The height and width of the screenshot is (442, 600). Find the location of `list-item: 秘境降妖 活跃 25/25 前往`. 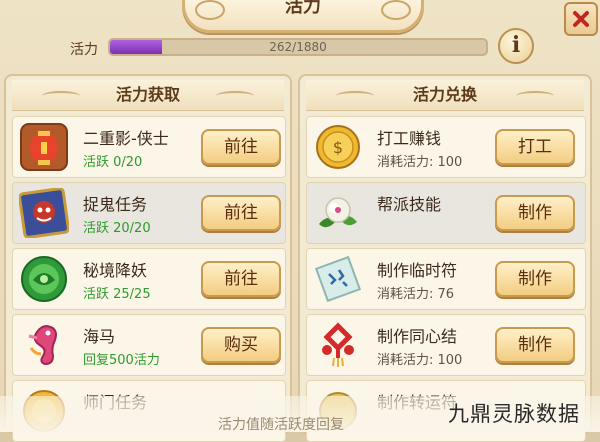

list-item: 秘境降妖 活跃 25/25 前往 is located at coordinates (149, 279).